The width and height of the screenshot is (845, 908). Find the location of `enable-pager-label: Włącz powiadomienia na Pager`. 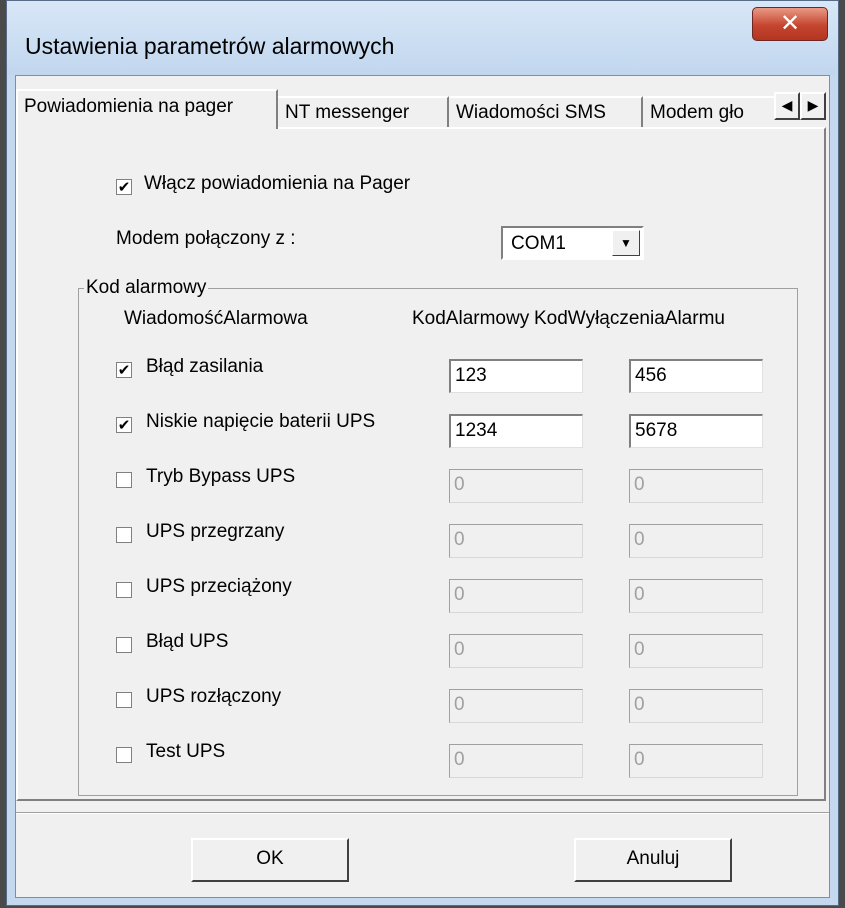

enable-pager-label: Włącz powiadomienia na Pager is located at coordinates (277, 183).